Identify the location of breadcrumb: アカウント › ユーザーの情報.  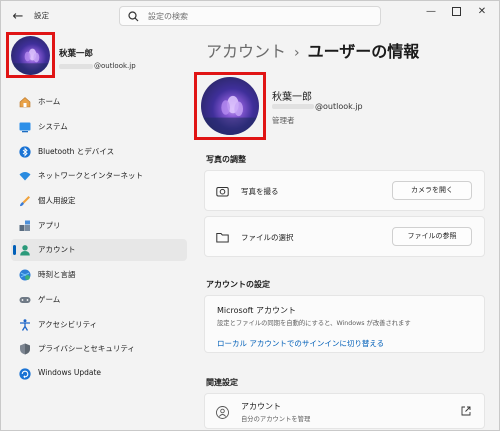
(312, 50).